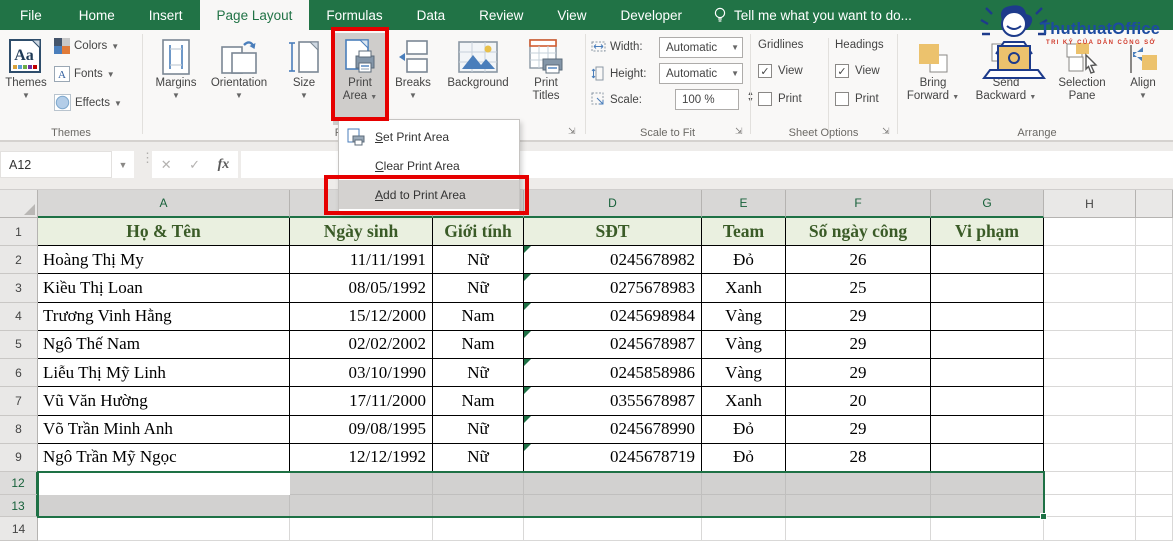  What do you see at coordinates (19, 204) in the screenshot?
I see `select-all-corner` at bounding box center [19, 204].